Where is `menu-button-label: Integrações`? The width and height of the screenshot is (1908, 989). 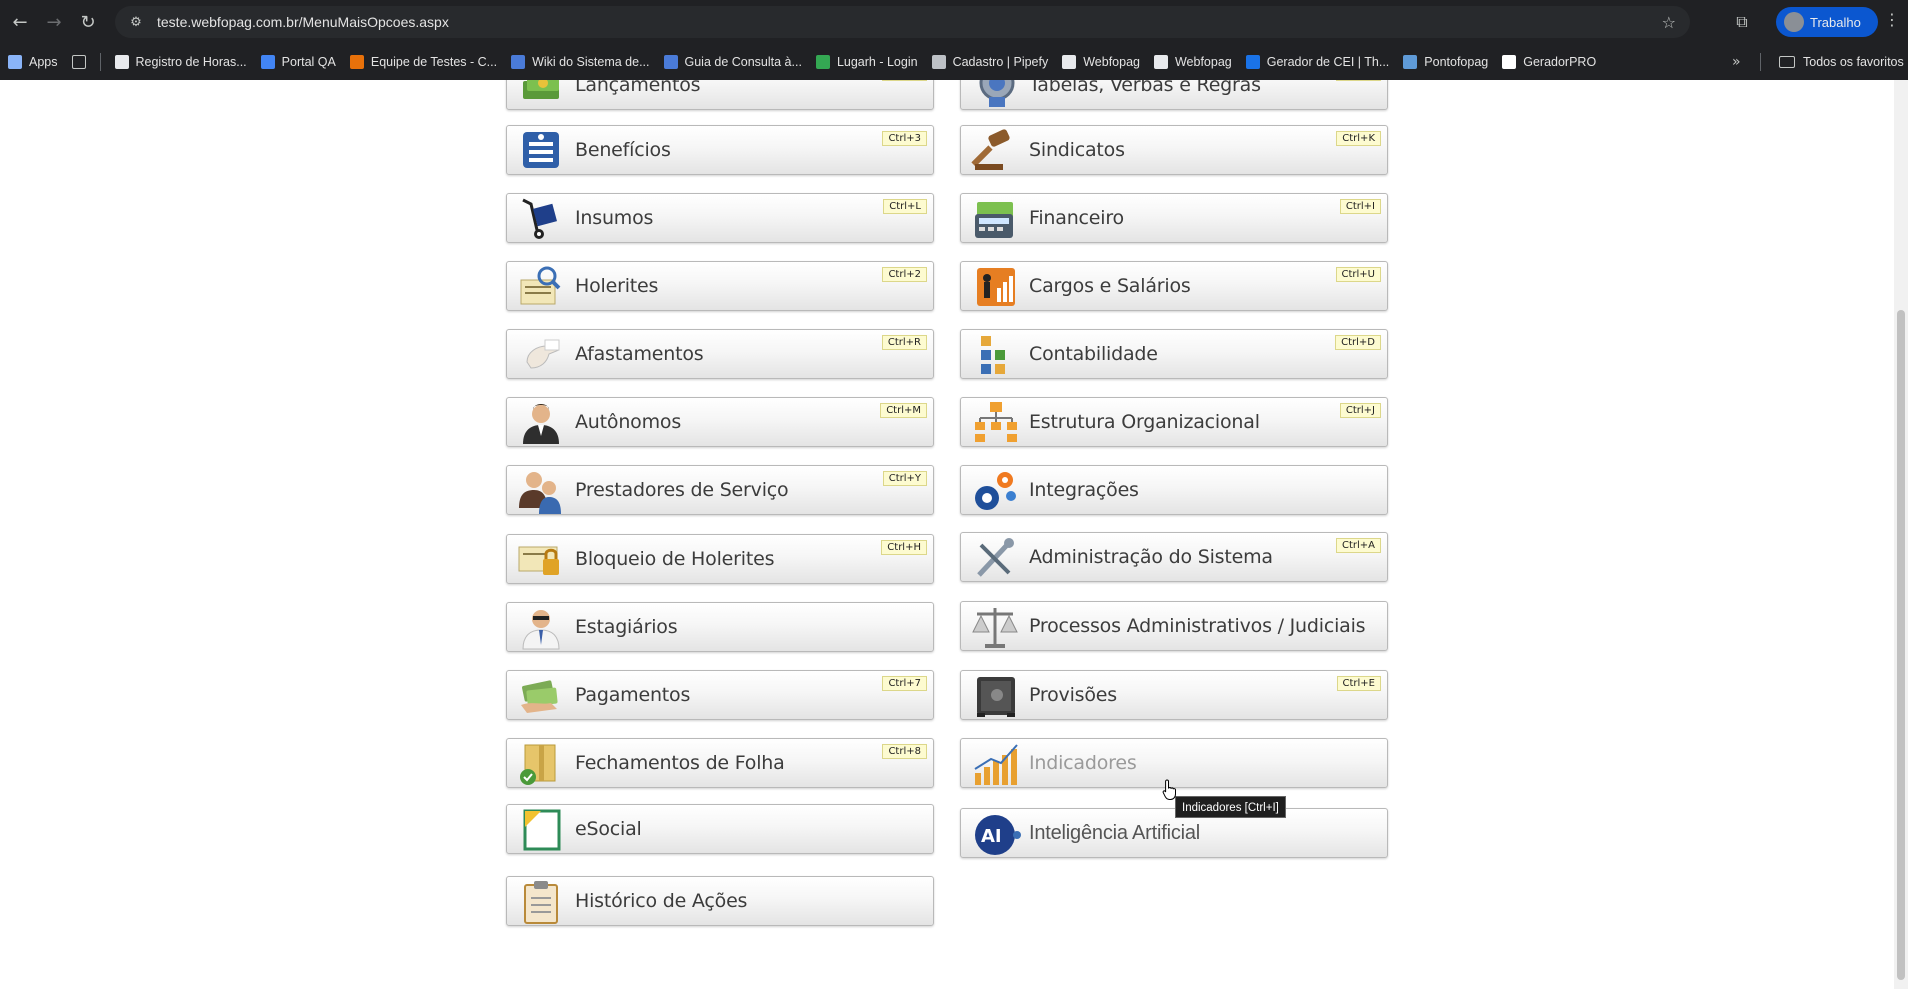
menu-button-label: Integrações is located at coordinates (1084, 490).